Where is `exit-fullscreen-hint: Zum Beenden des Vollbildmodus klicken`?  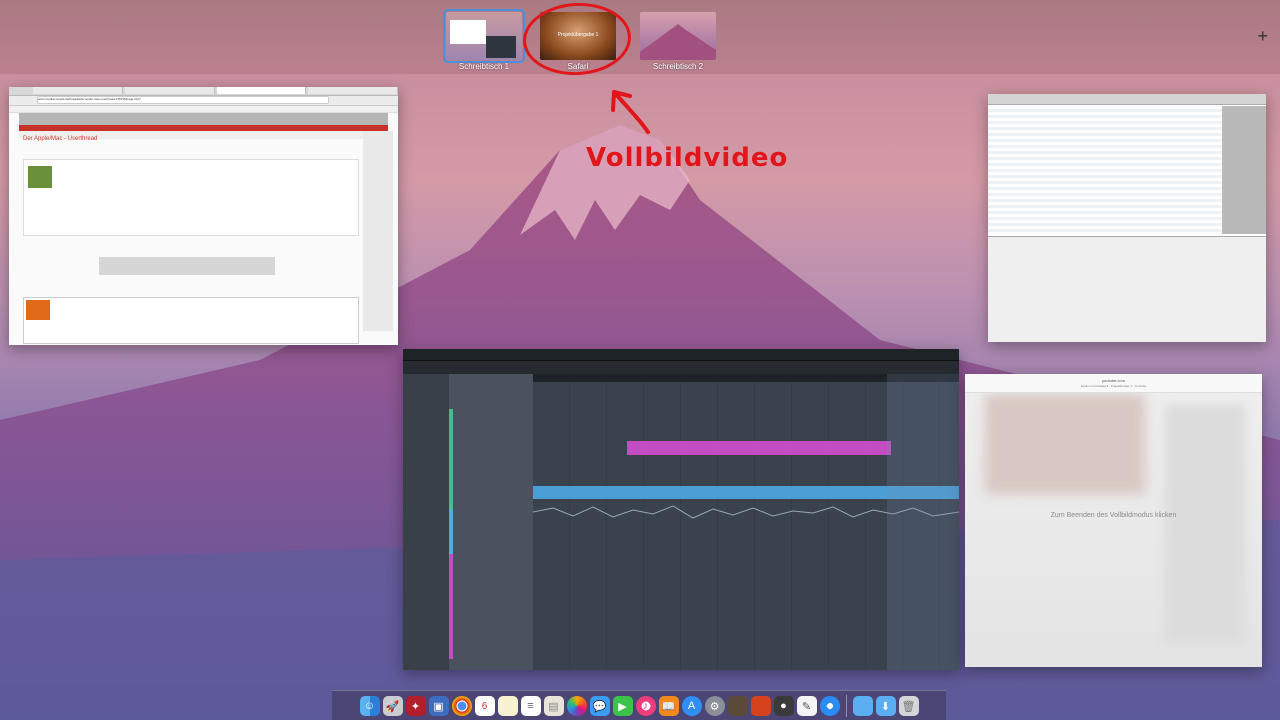 exit-fullscreen-hint: Zum Beenden des Vollbildmodus klicken is located at coordinates (1113, 515).